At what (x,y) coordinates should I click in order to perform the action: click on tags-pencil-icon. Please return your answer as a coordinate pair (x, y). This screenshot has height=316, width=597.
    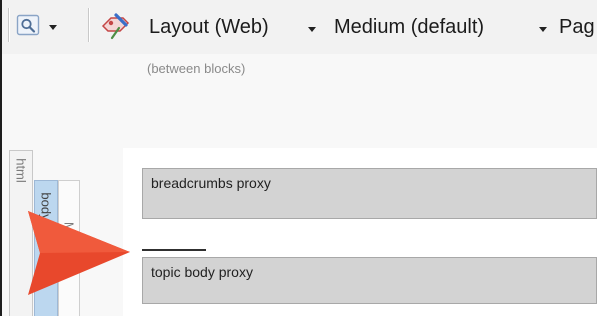
    Looking at the image, I should click on (116, 26).